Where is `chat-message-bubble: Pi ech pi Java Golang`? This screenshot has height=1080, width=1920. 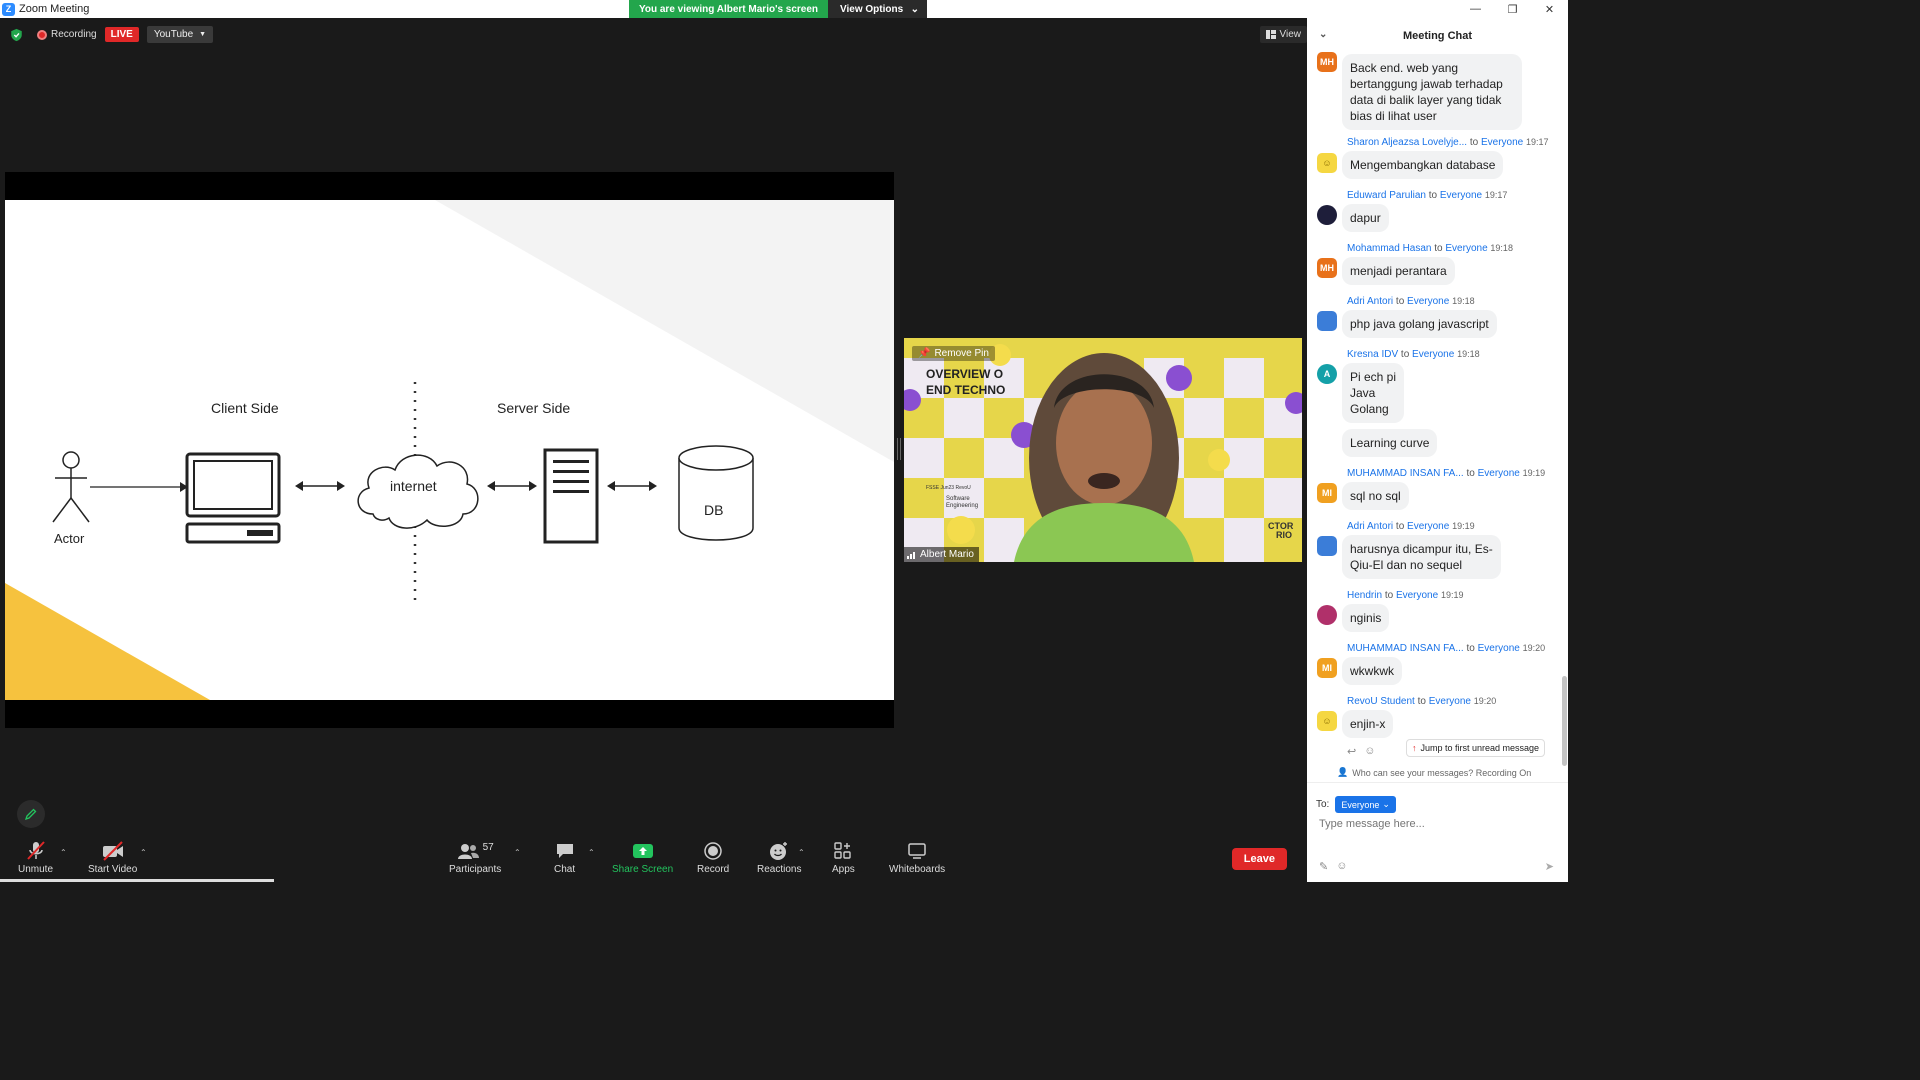
chat-message-bubble: Pi ech pi Java Golang is located at coordinates (1373, 393).